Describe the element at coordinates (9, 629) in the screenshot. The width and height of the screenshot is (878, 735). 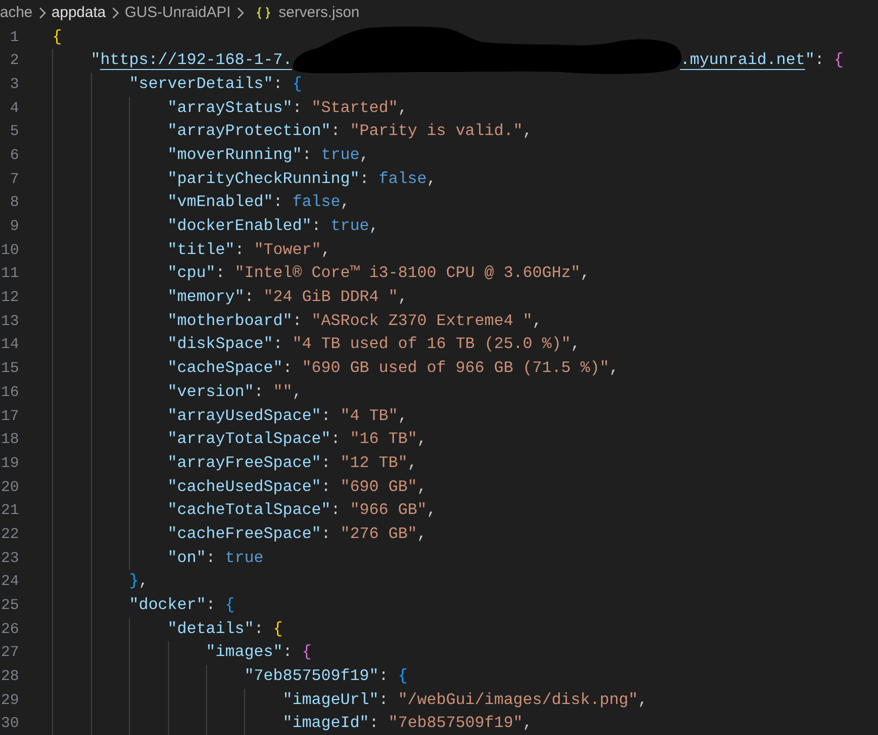
I see `line-number: 26` at that location.